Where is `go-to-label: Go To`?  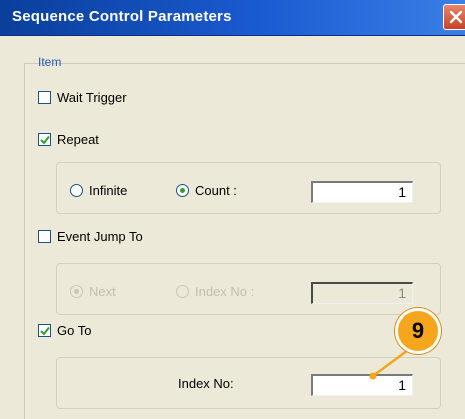 go-to-label: Go To is located at coordinates (74, 330).